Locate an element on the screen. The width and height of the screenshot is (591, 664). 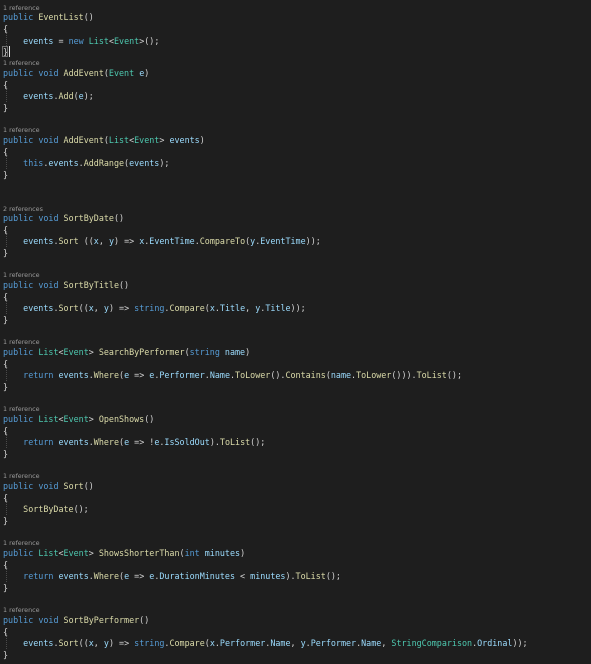
code-line-constructor-open-brace: { is located at coordinates (5, 29).